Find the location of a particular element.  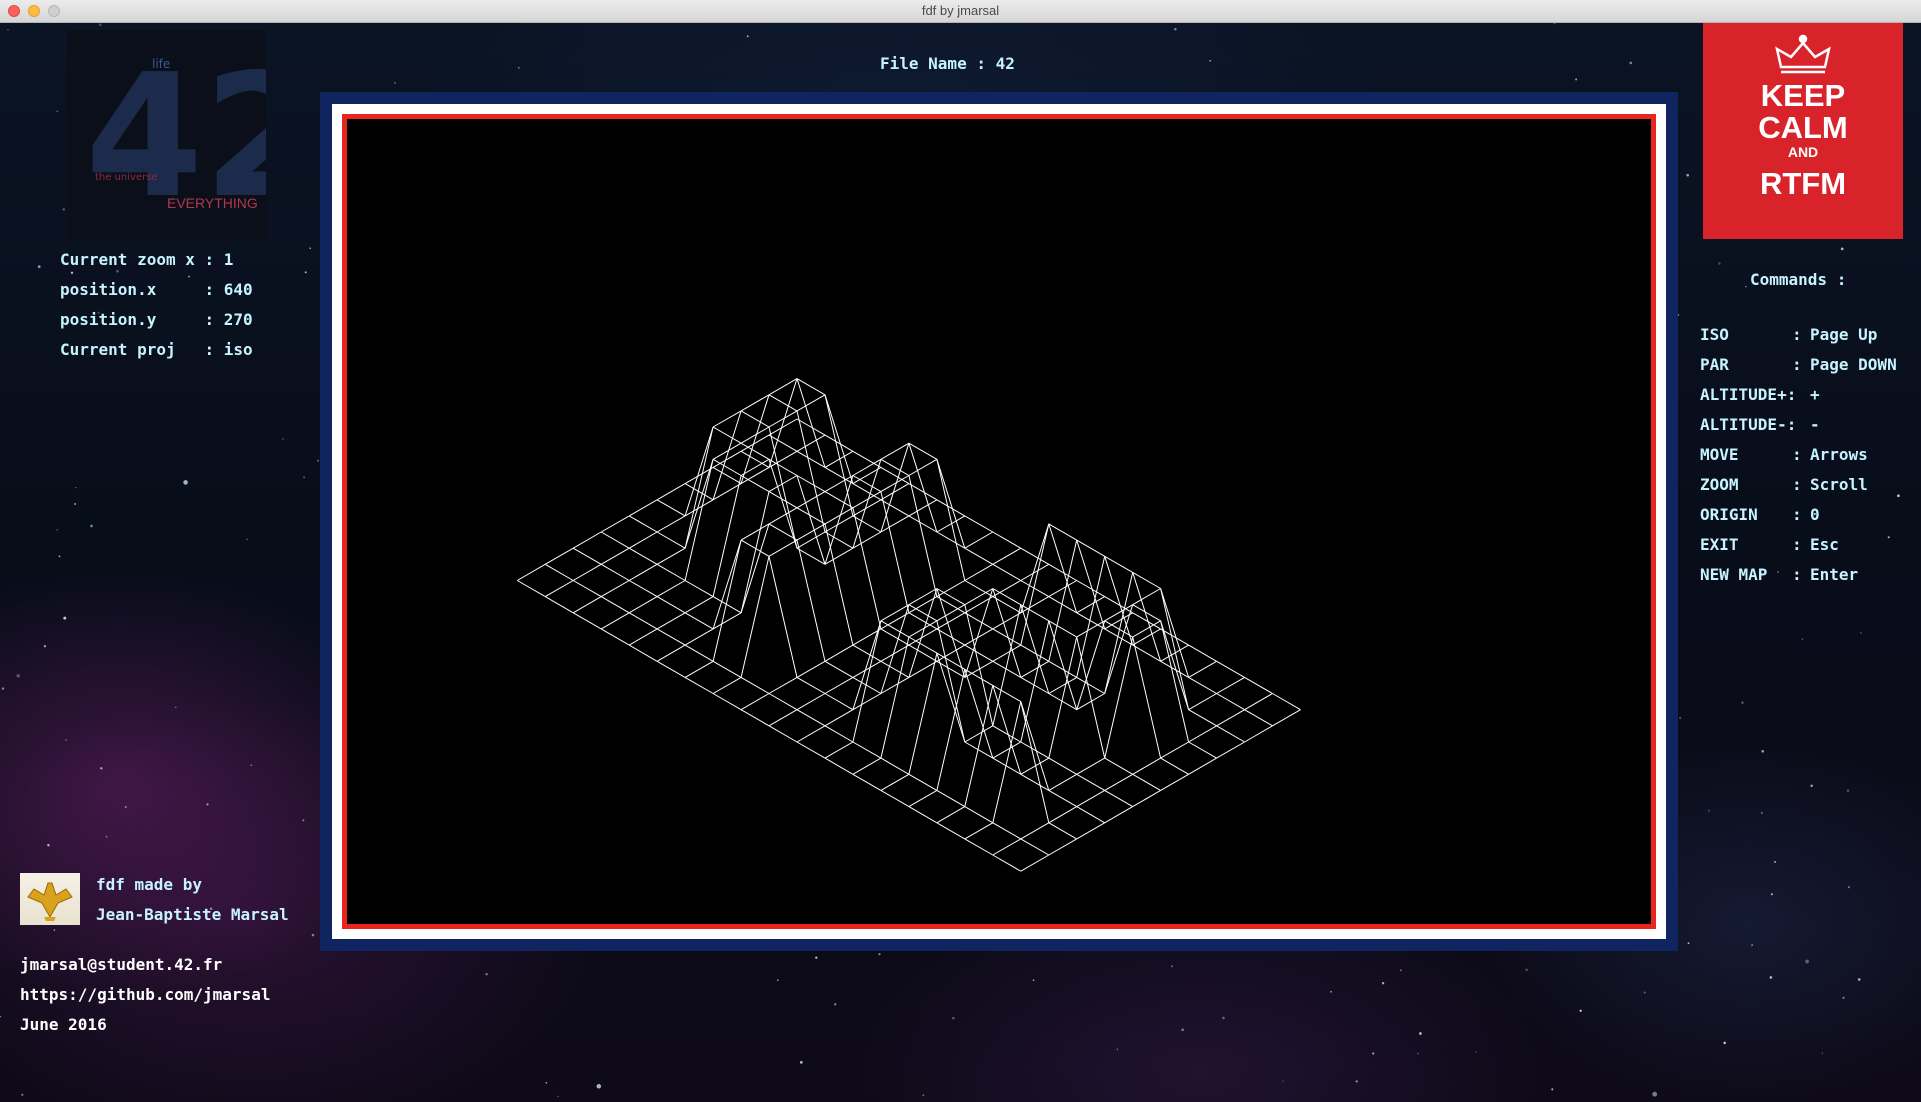

command-key: ZOOM is located at coordinates (1719, 484).